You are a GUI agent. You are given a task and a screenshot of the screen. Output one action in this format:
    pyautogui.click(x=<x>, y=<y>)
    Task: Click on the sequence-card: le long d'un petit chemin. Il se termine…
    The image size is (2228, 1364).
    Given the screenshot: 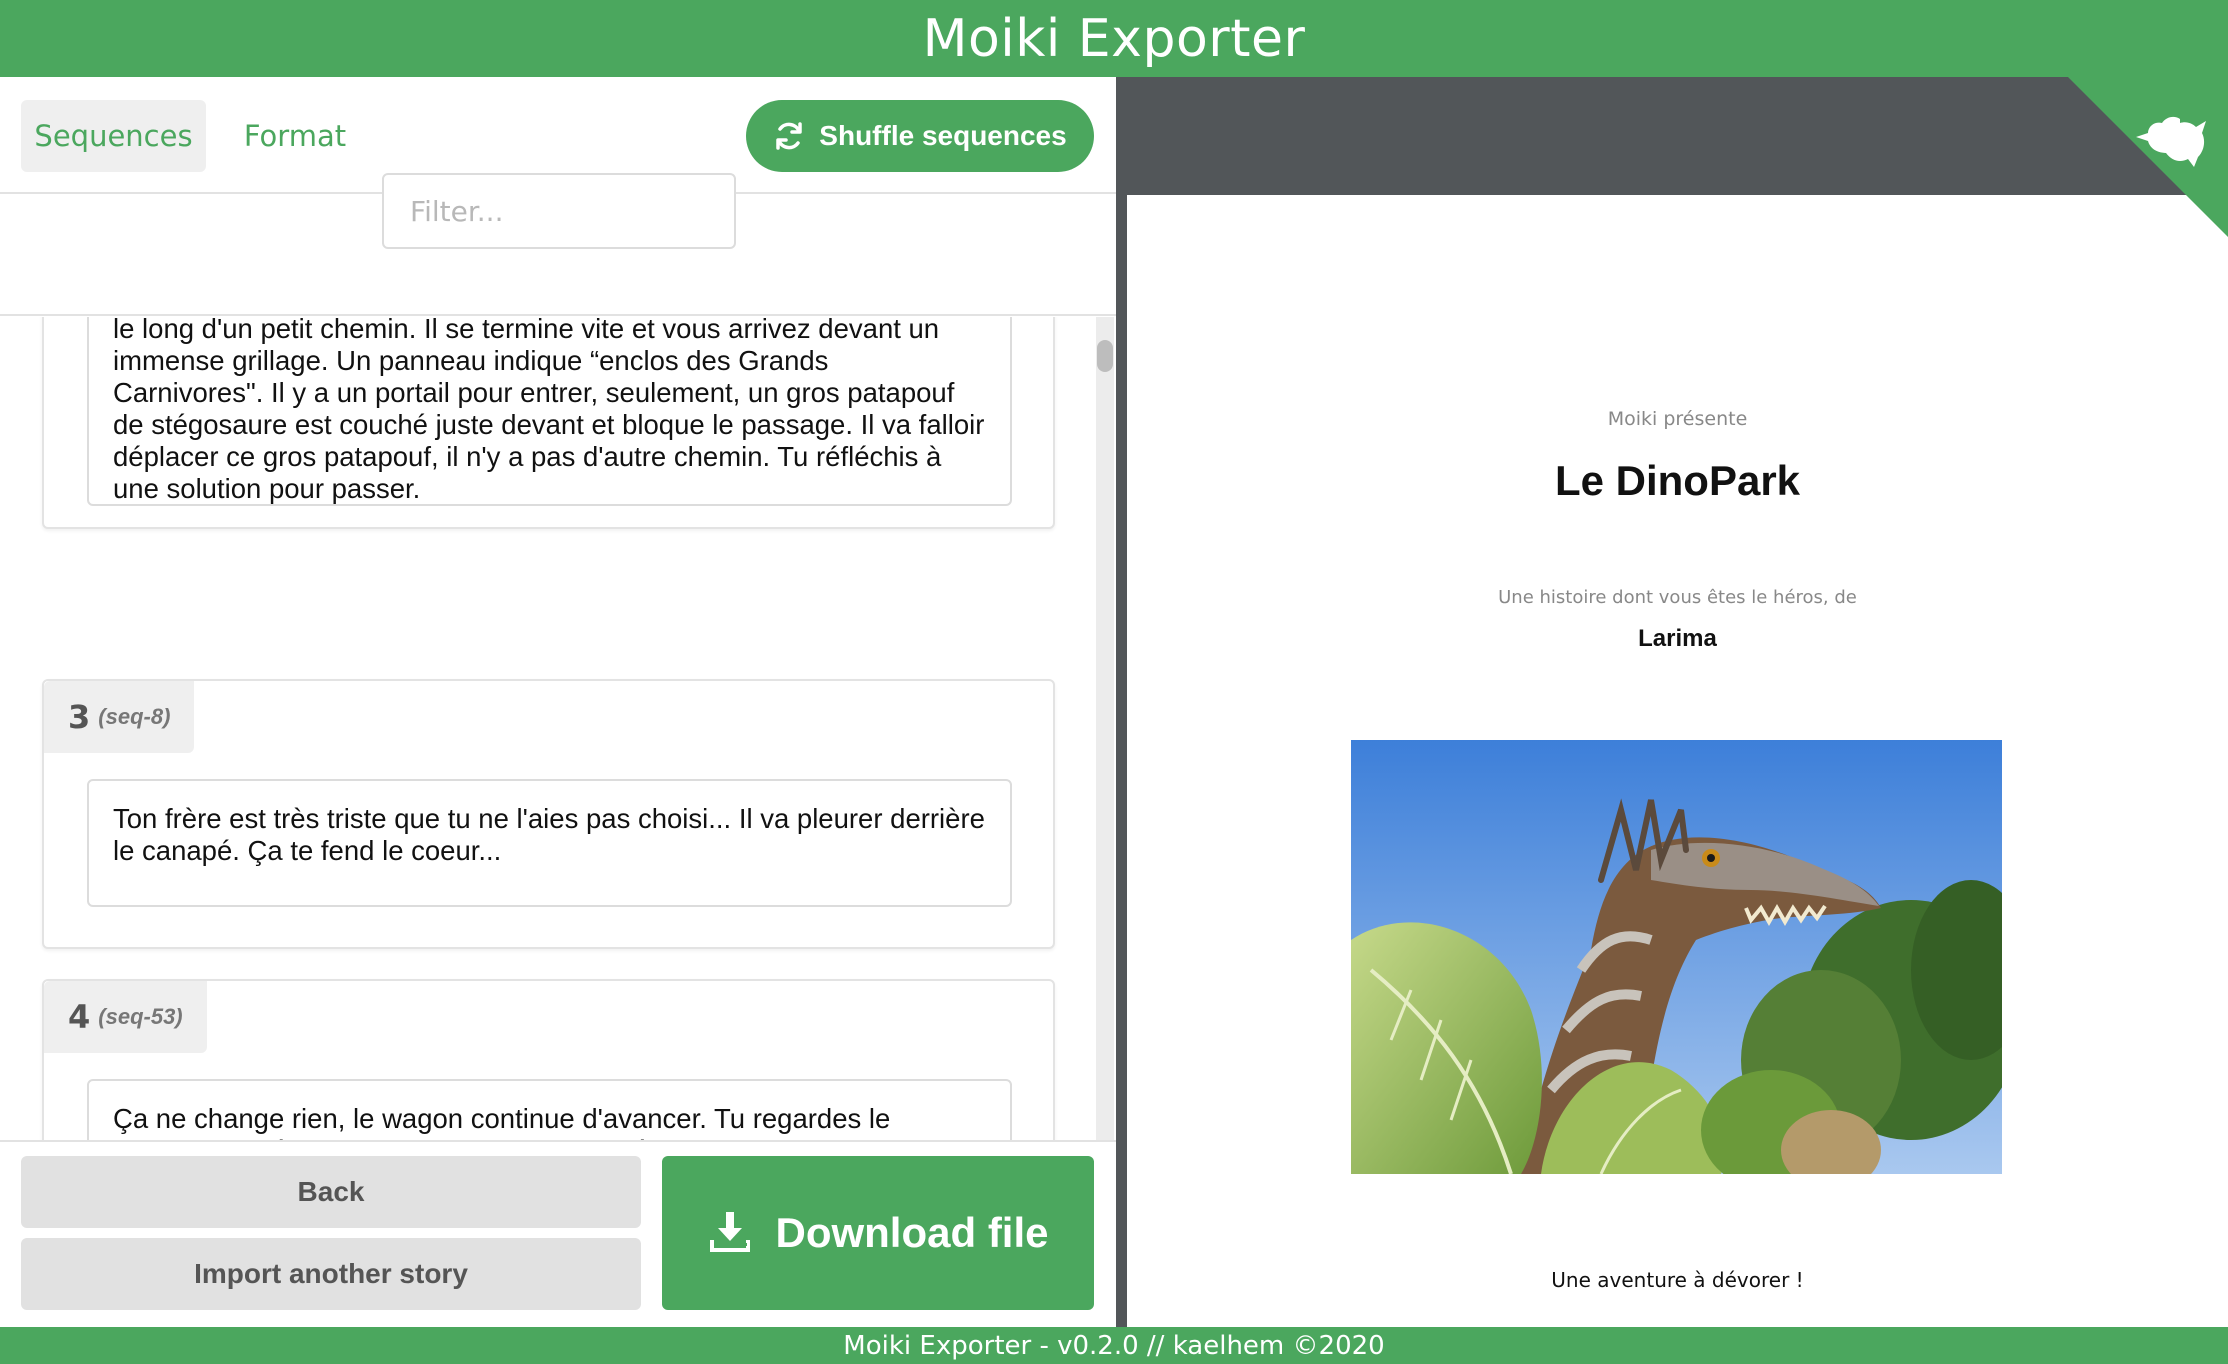 What is the action you would take?
    pyautogui.click(x=548, y=423)
    